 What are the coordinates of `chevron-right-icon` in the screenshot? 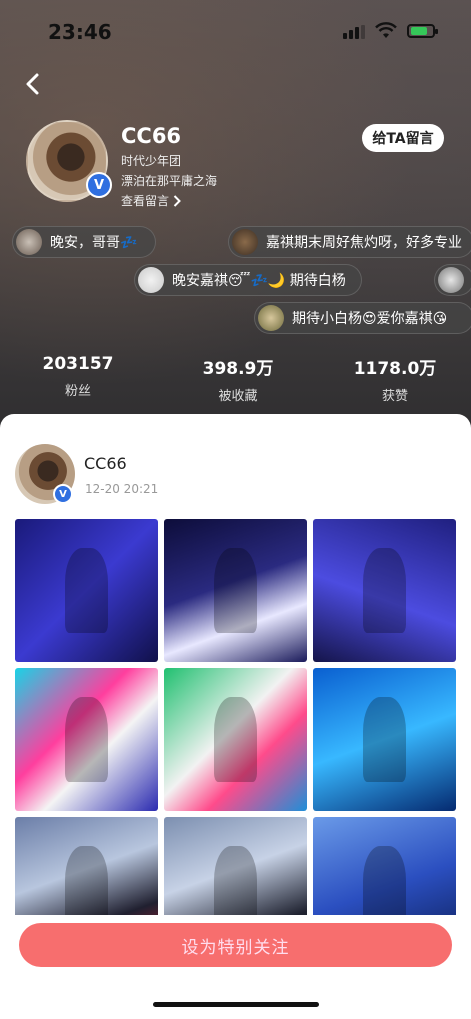 It's located at (177, 200).